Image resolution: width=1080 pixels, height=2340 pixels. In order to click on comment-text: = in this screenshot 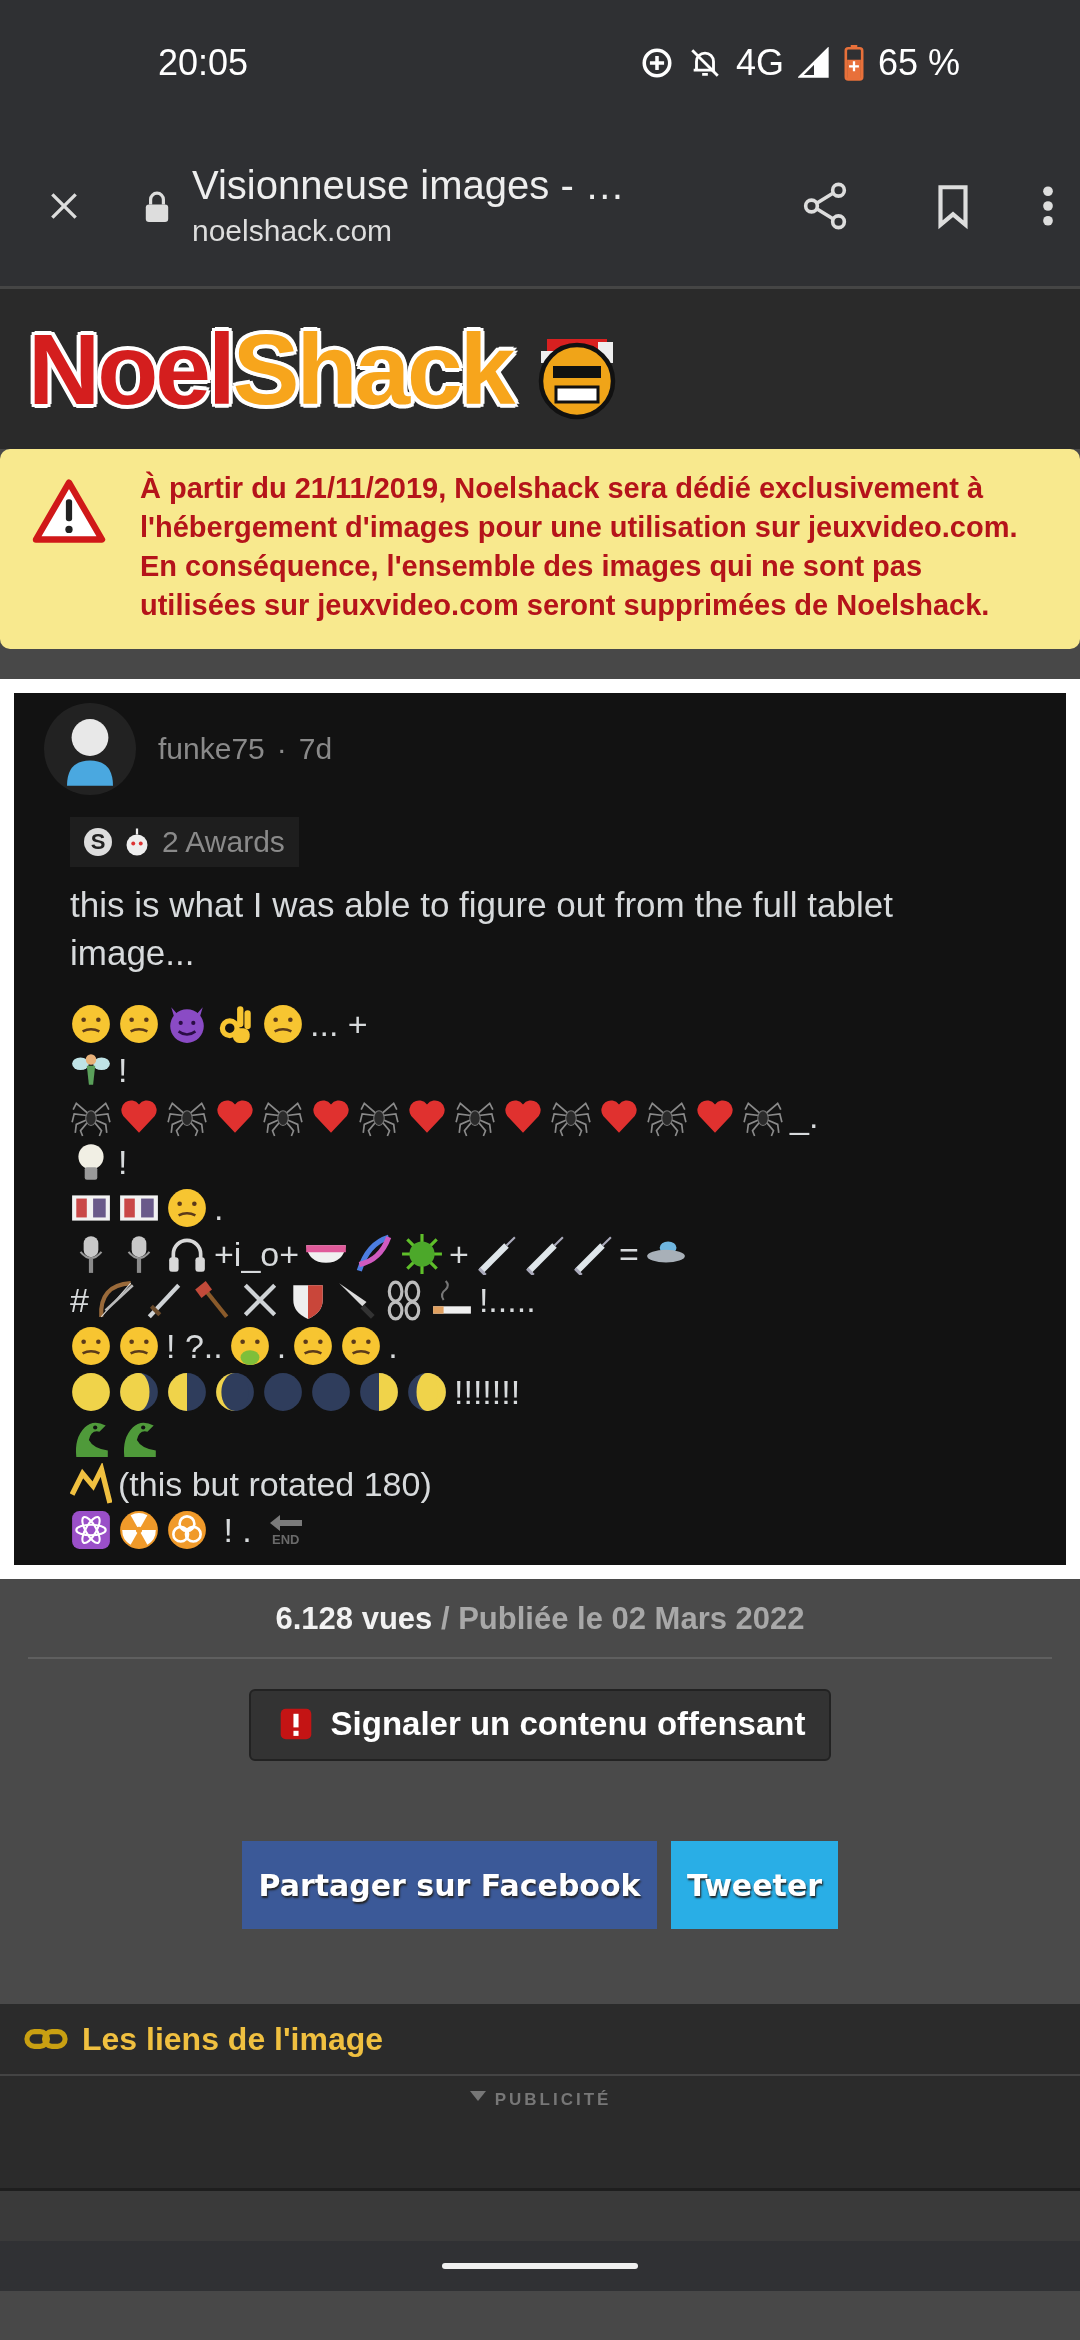, I will do `click(628, 1254)`.